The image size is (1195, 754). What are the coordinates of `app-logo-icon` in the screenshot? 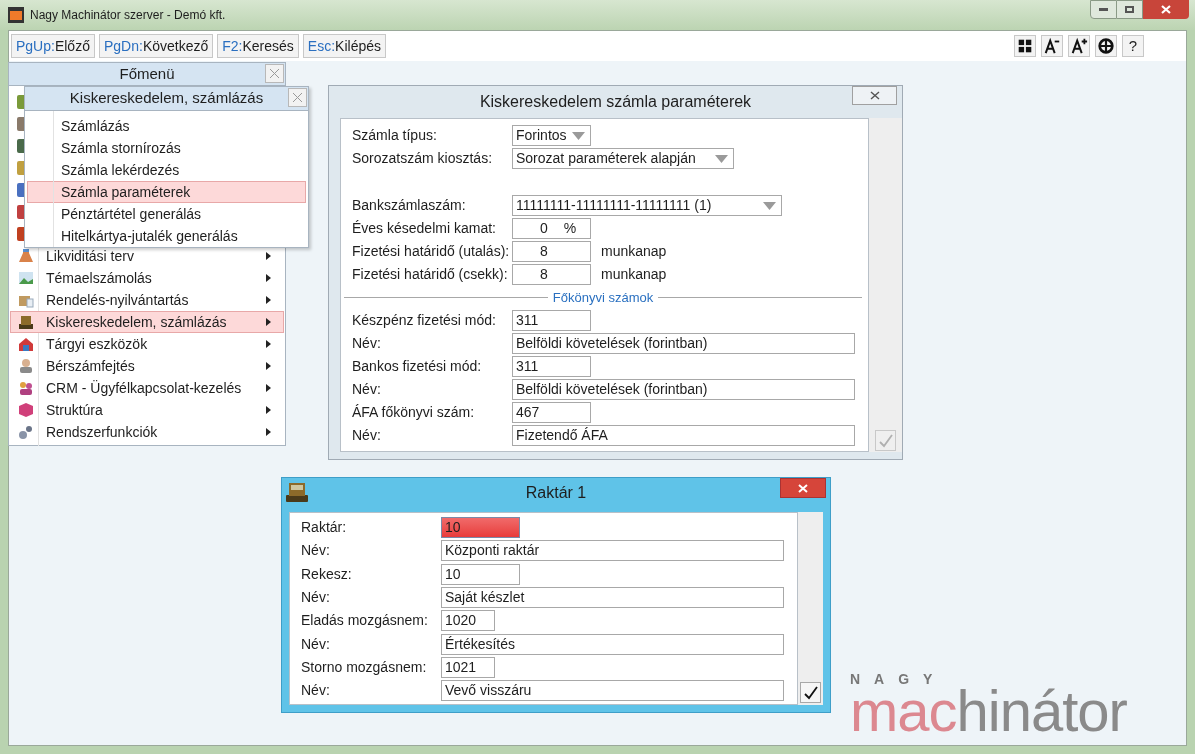 It's located at (16, 15).